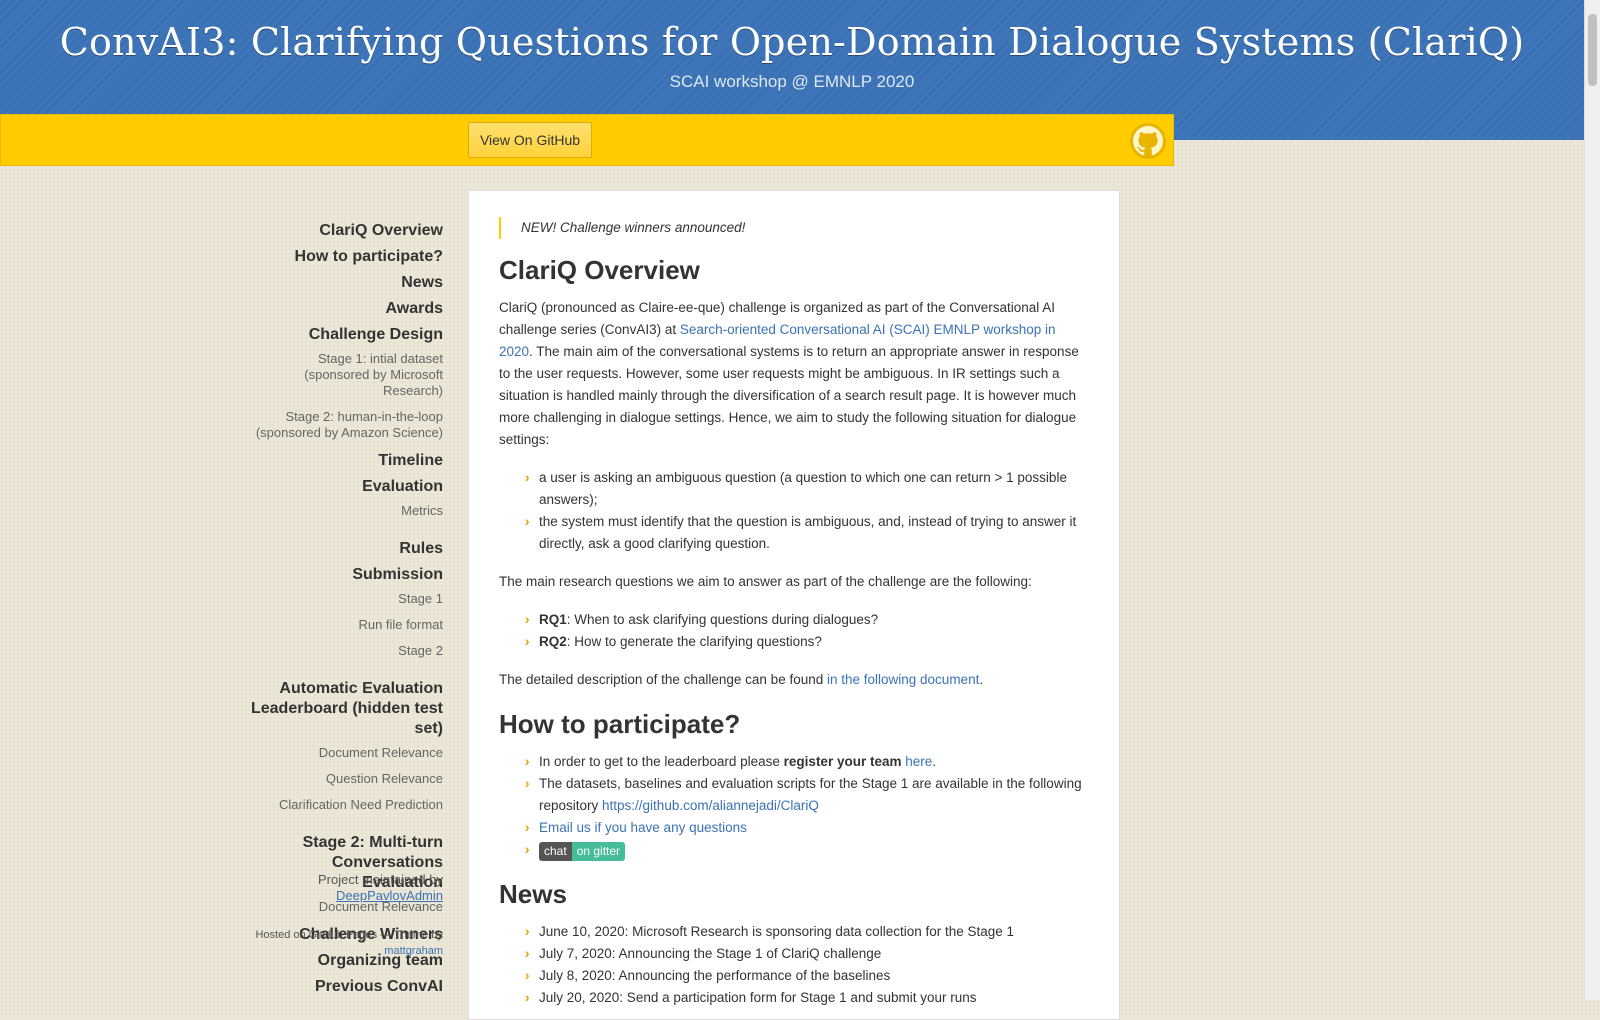 This screenshot has width=1600, height=1020. What do you see at coordinates (349, 935) in the screenshot?
I see `hosted-text: Hosted on GitHub Pages — Theme by` at bounding box center [349, 935].